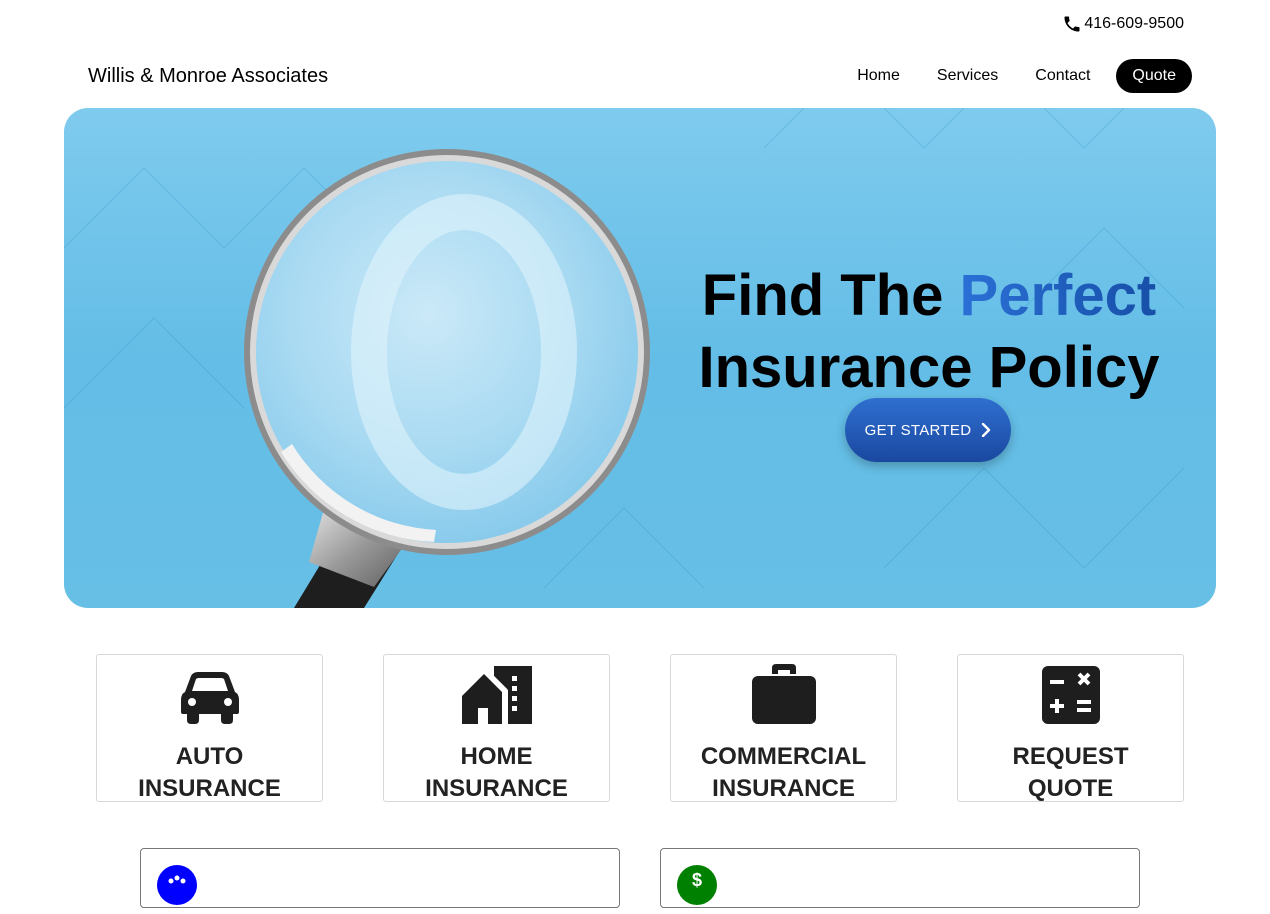  Describe the element at coordinates (878, 76) in the screenshot. I see `nav-home: Home` at that location.